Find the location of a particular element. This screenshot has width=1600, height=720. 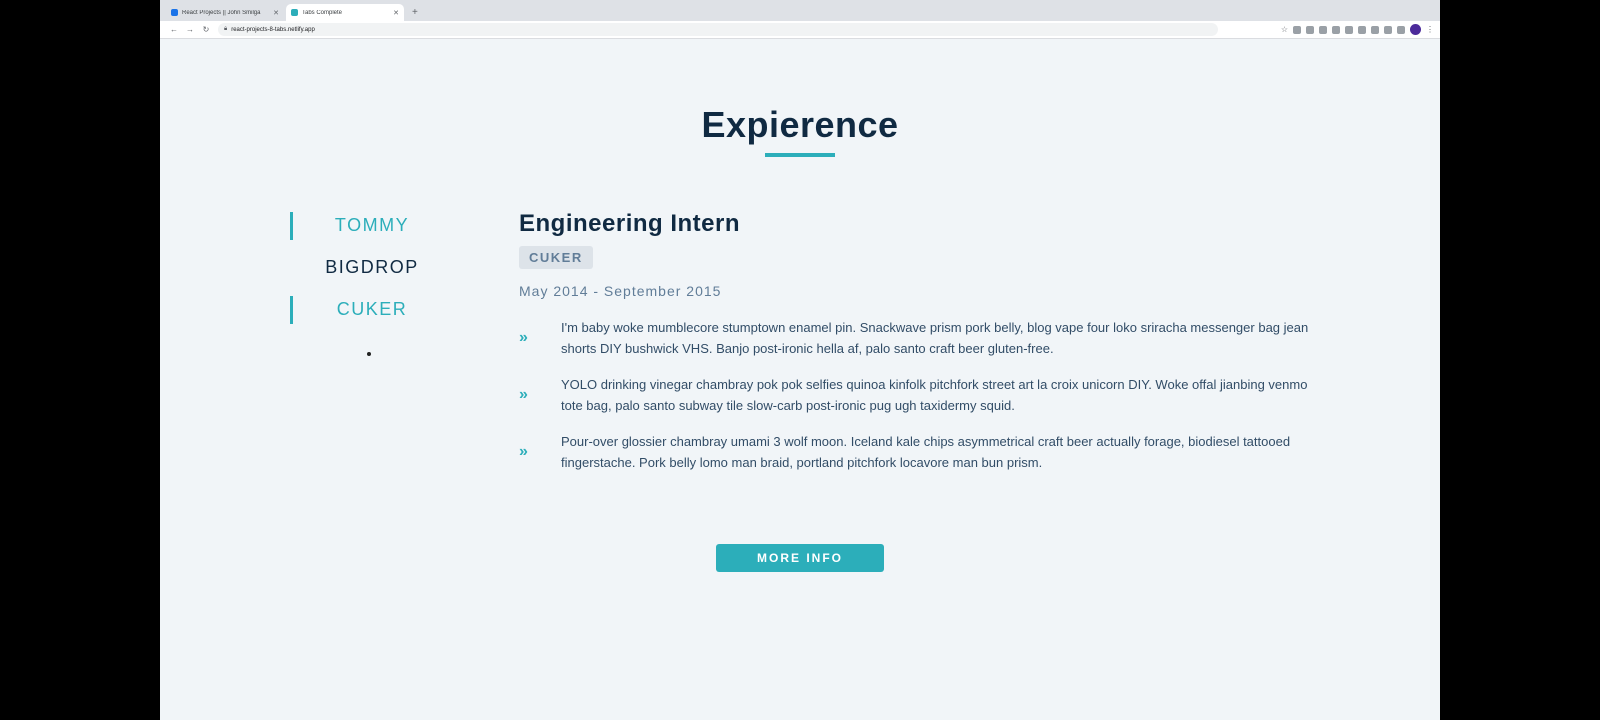

address-bar: 🔒︎ react-projects-8-tabs.netlify.app is located at coordinates (718, 29).